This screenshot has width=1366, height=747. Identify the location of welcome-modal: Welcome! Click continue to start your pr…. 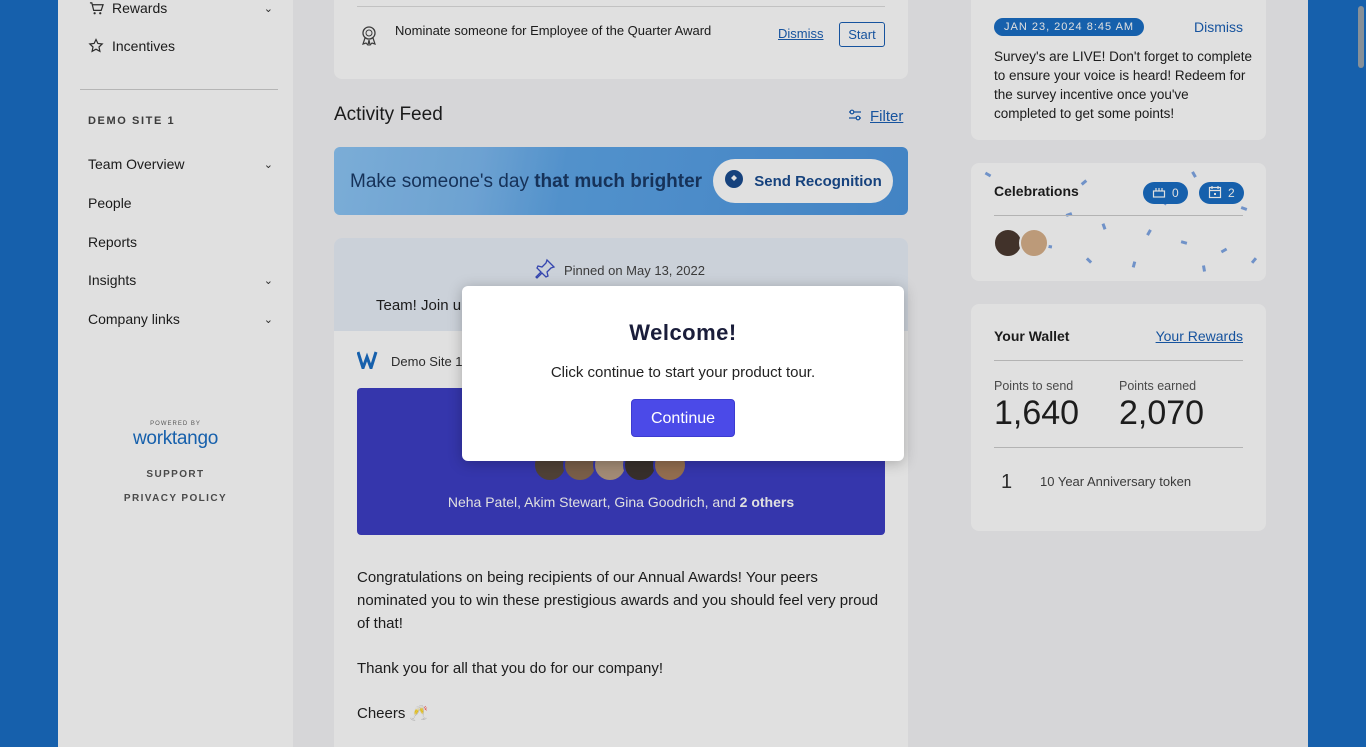
(683, 373).